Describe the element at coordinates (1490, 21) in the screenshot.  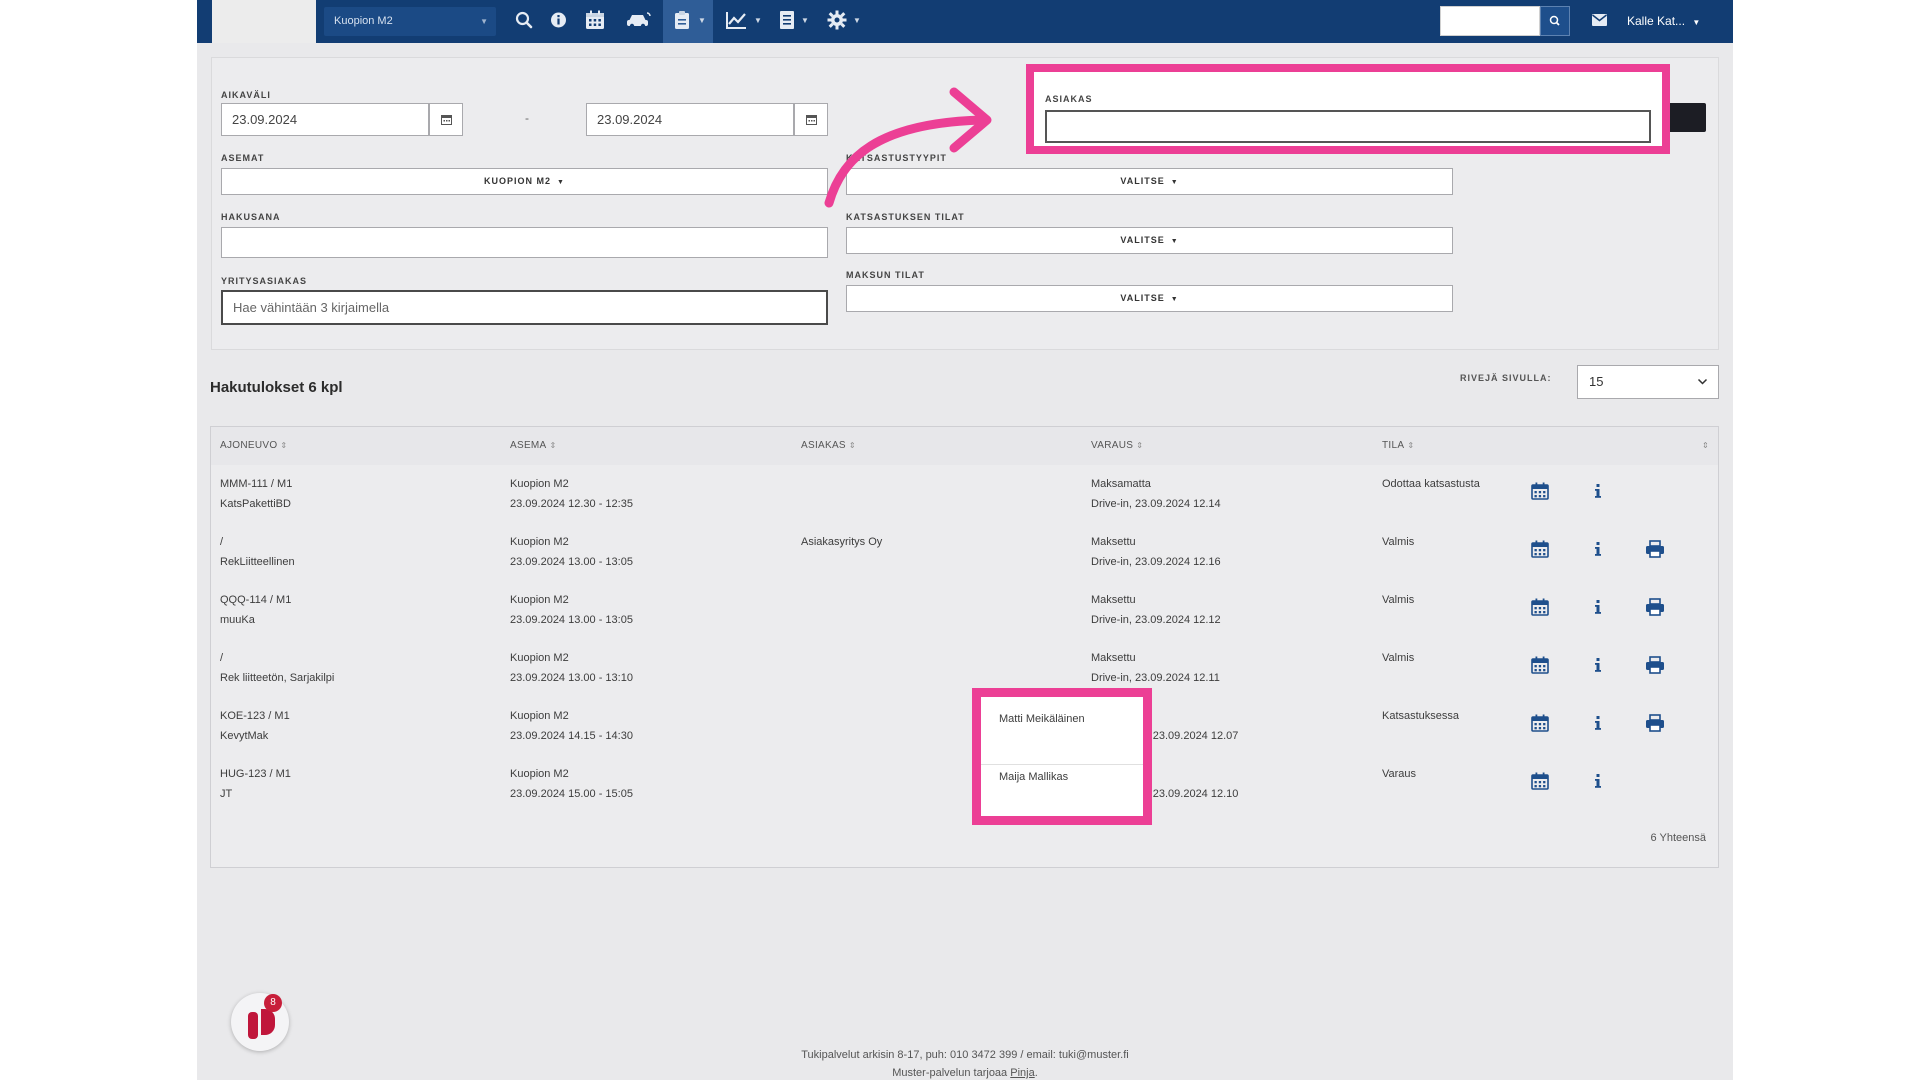
I see `global-search-input` at that location.